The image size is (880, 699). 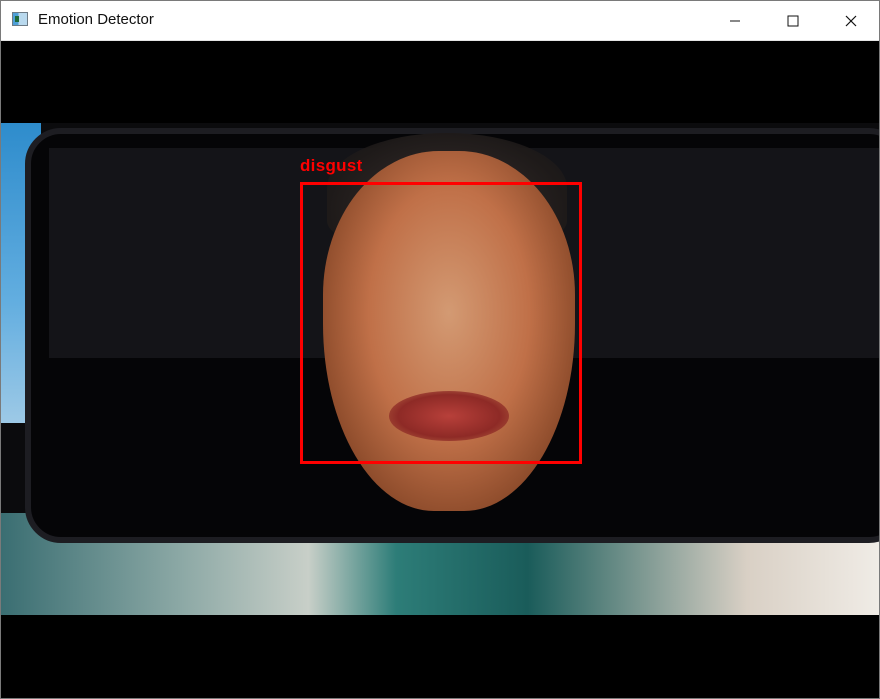 I want to click on minimize-button, so click(x=735, y=20).